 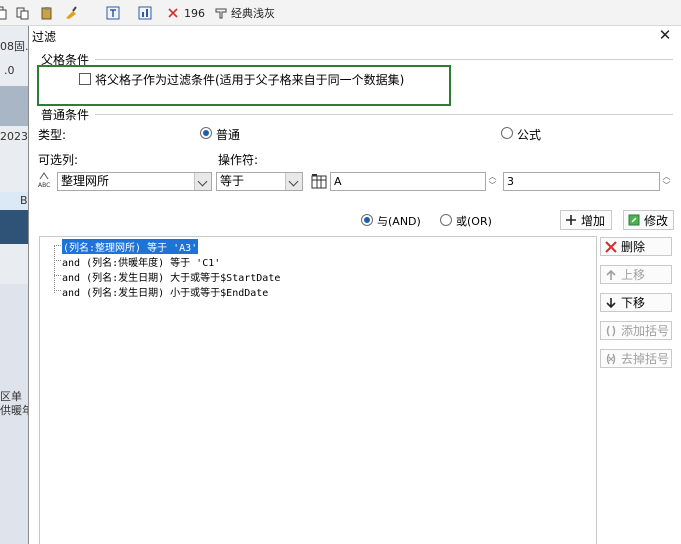 What do you see at coordinates (259, 181) in the screenshot?
I see `operator-select: 等于` at bounding box center [259, 181].